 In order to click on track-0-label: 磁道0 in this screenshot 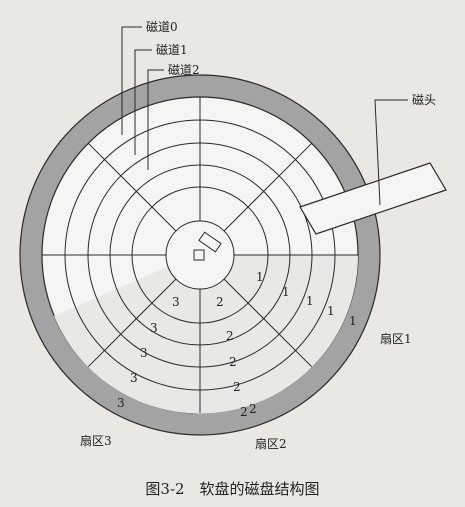, I will do `click(162, 26)`.